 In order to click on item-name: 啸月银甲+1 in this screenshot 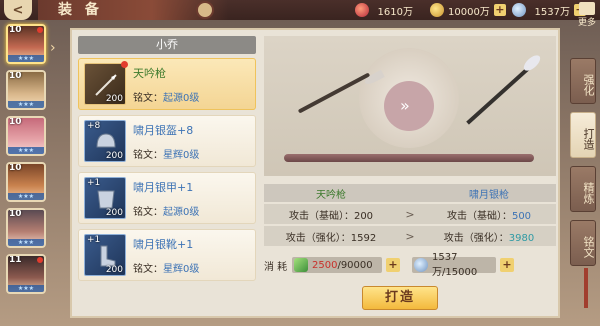, I will do `click(163, 187)`.